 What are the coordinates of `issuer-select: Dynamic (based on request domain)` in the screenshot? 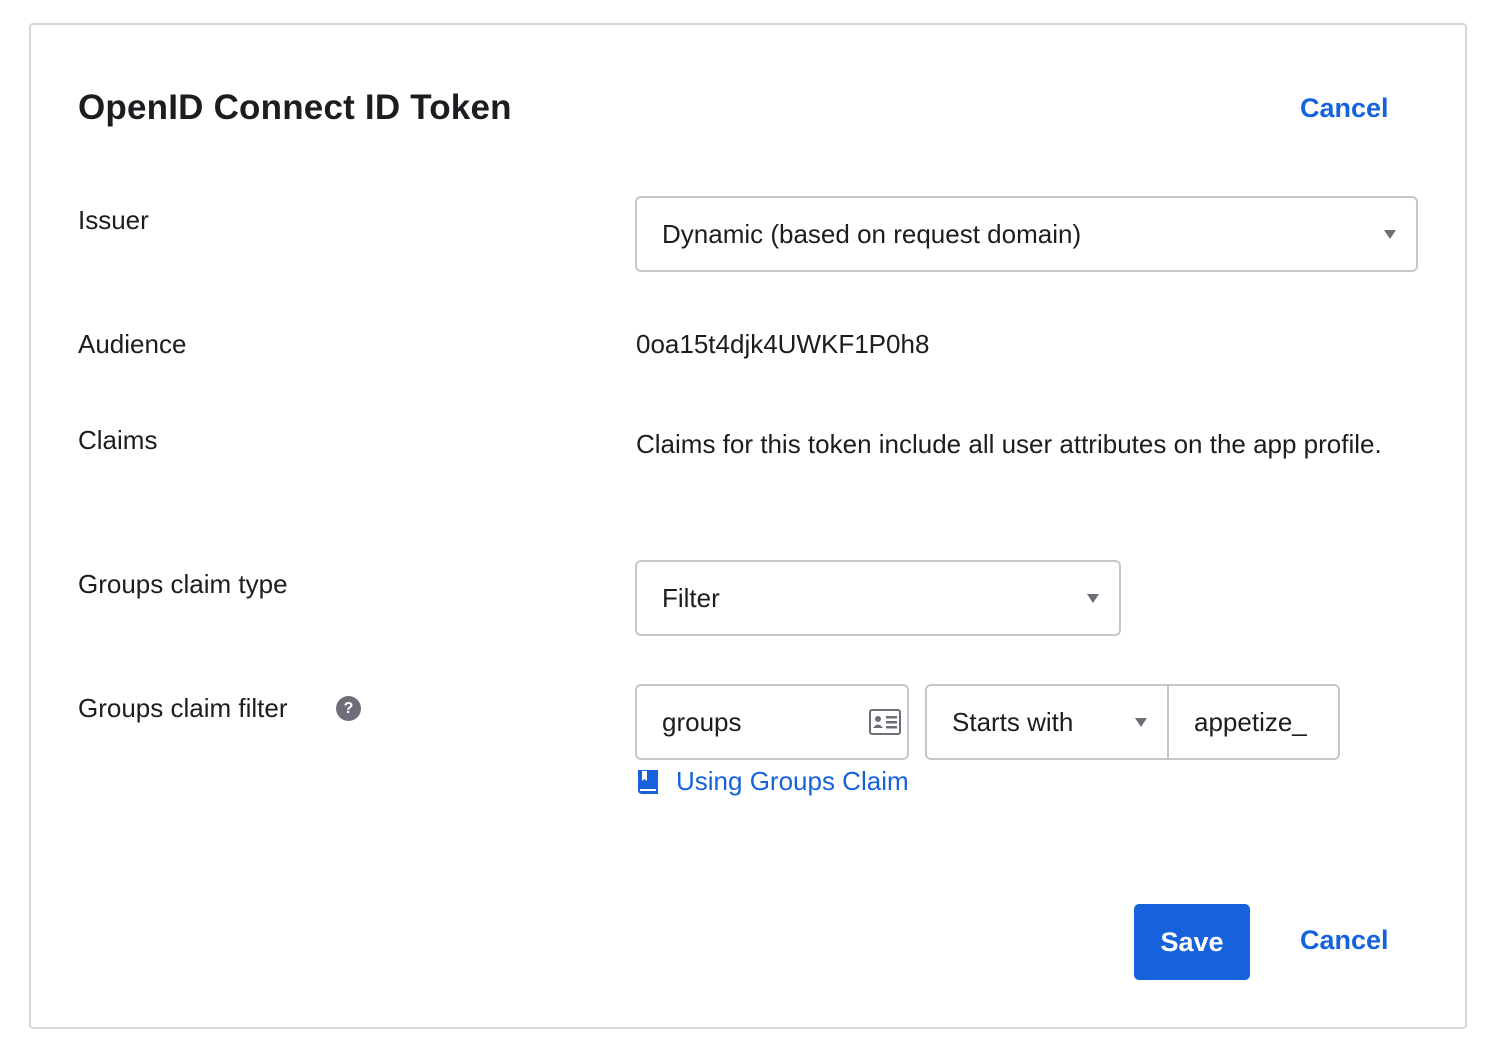 It's located at (1026, 234).